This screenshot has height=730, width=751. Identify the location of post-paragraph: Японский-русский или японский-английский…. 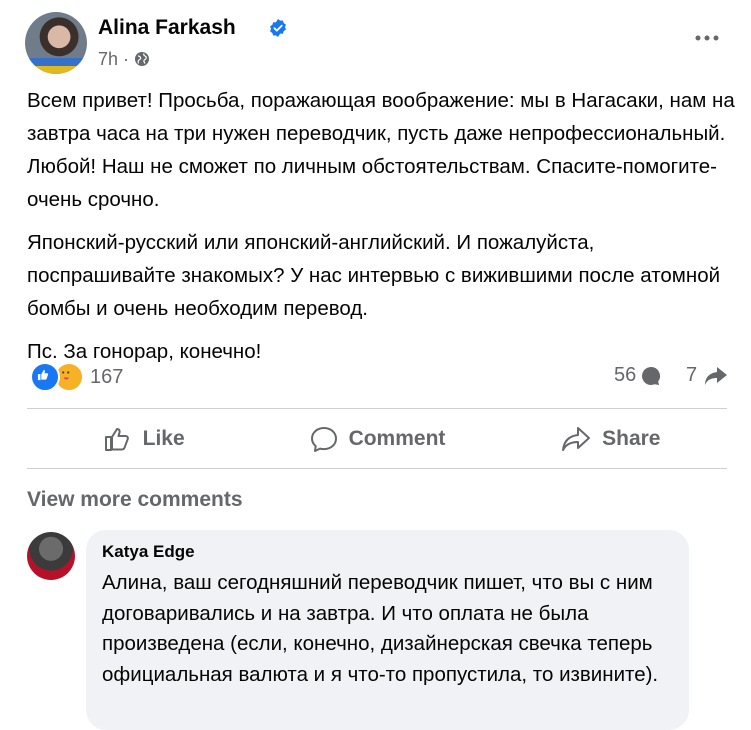
(374, 275).